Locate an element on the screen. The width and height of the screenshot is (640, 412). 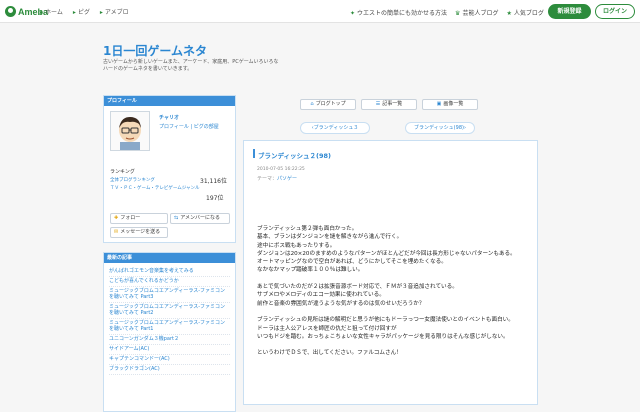
list-item: ミュージックブロムコエアンディーラス-ファミコンを聴いてみて Part2 is located at coordinates (169, 311).